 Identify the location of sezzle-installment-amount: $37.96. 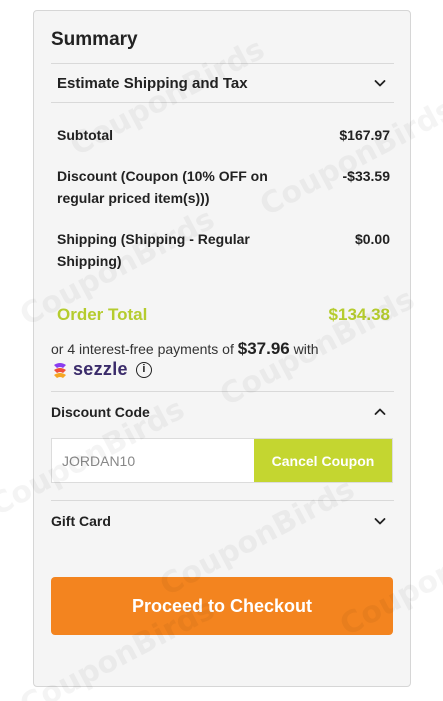
(263, 348).